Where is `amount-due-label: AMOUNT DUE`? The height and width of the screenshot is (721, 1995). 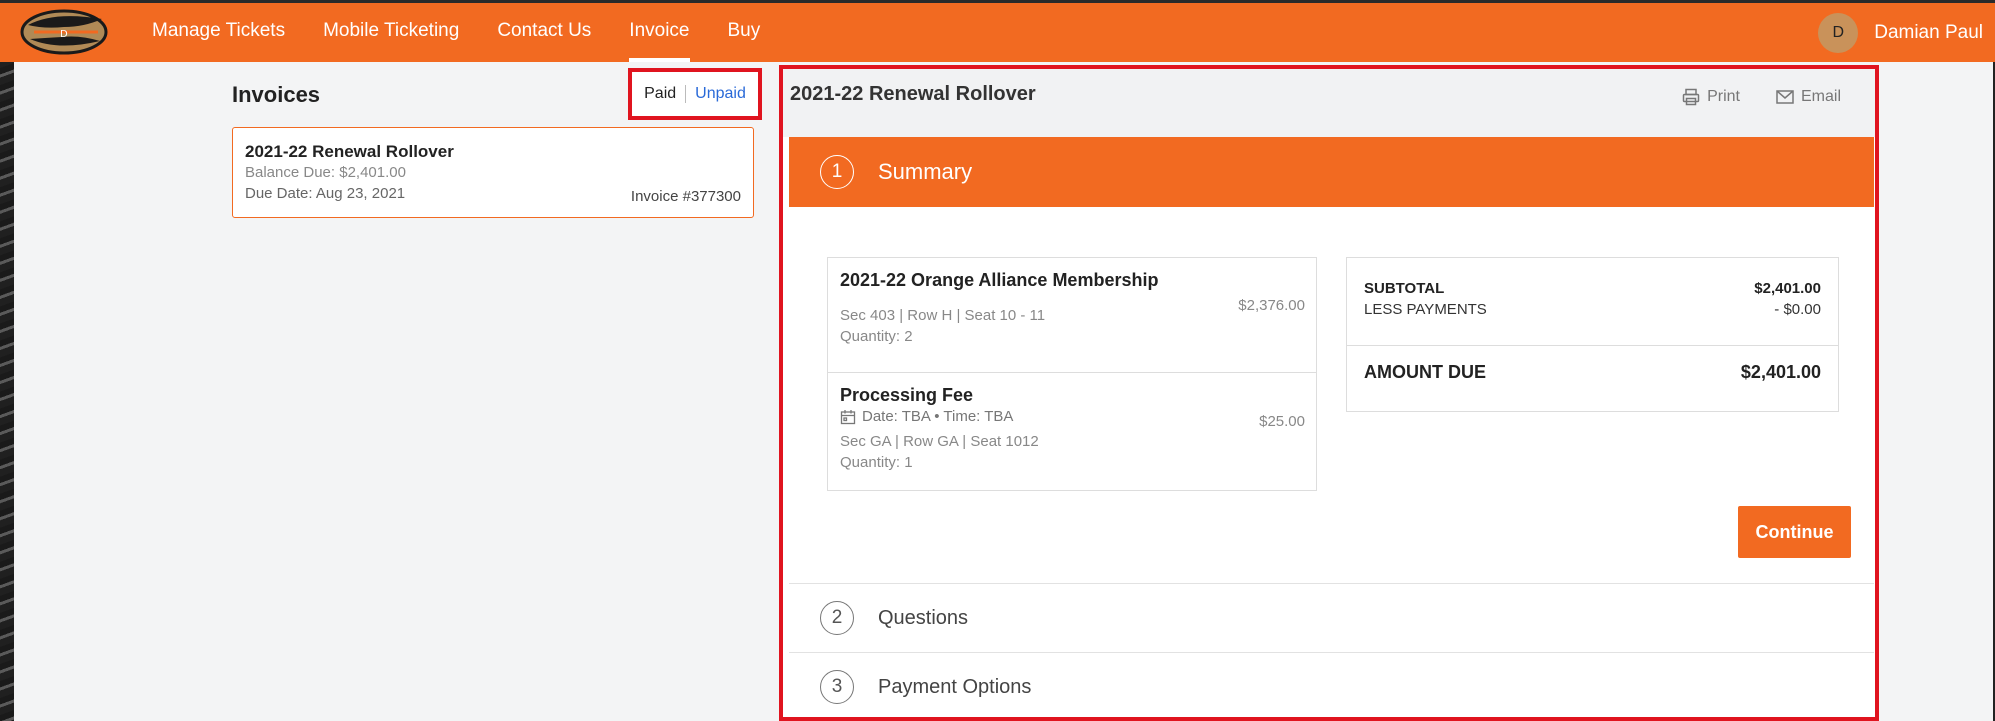 amount-due-label: AMOUNT DUE is located at coordinates (1425, 372).